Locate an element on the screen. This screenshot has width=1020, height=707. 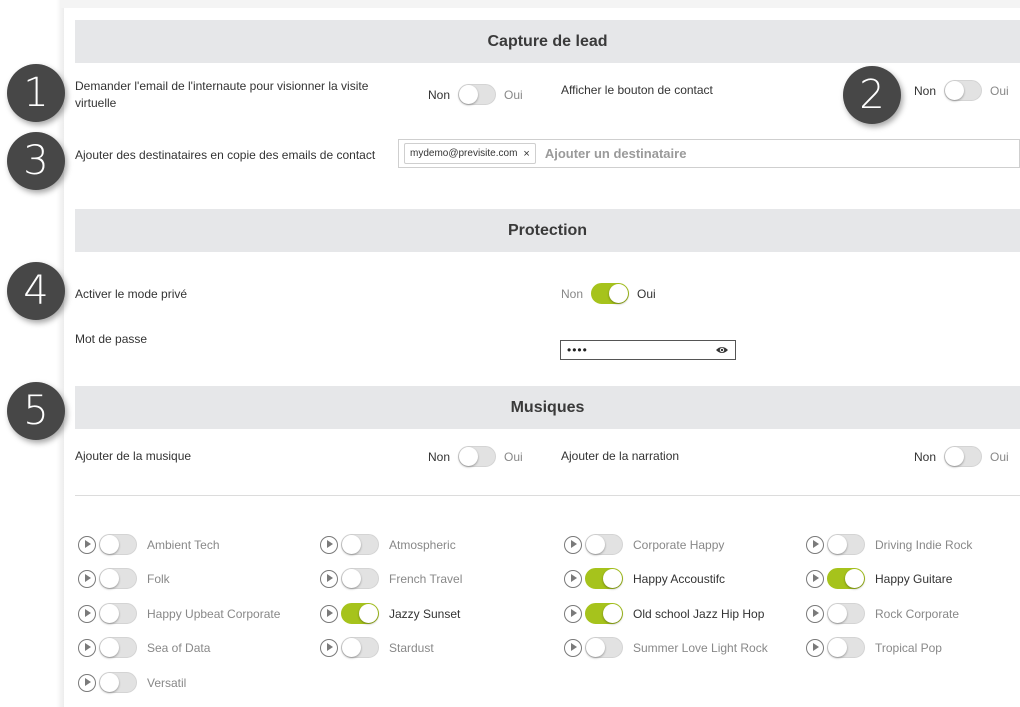
email-request-switch: Non Oui is located at coordinates (475, 94).